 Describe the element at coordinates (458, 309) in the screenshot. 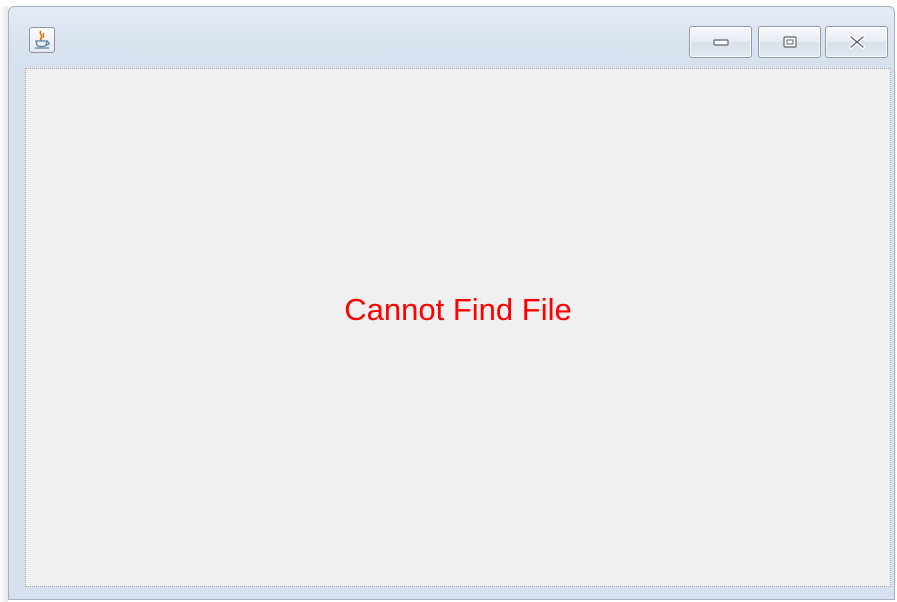

I see `error-message: Cannot Find File` at that location.